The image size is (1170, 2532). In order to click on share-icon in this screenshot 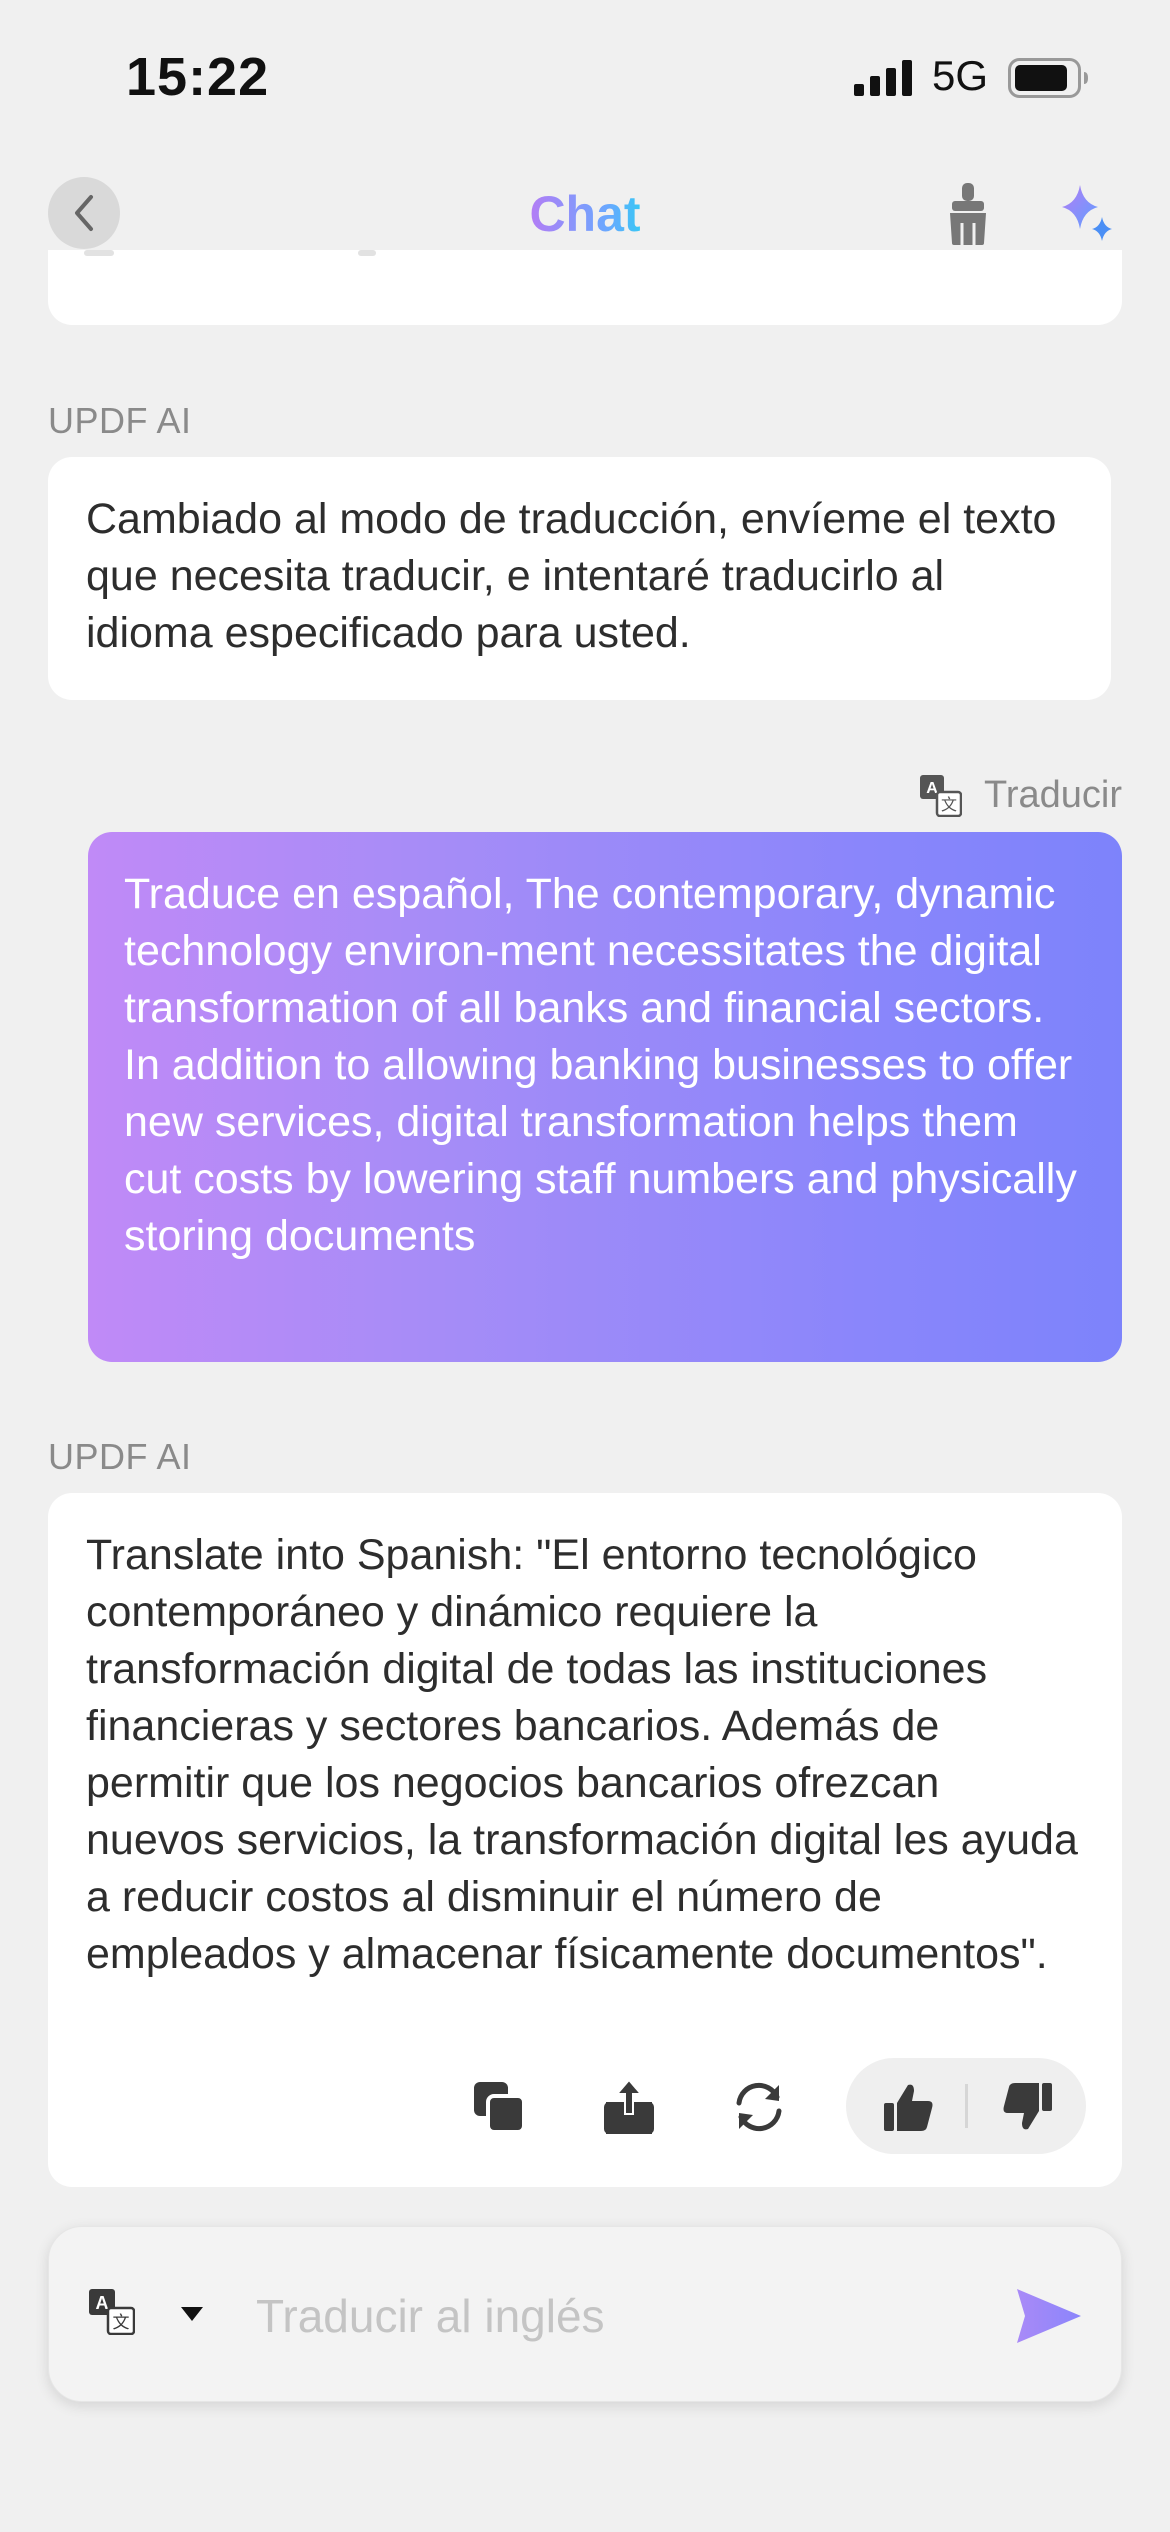, I will do `click(629, 2106)`.